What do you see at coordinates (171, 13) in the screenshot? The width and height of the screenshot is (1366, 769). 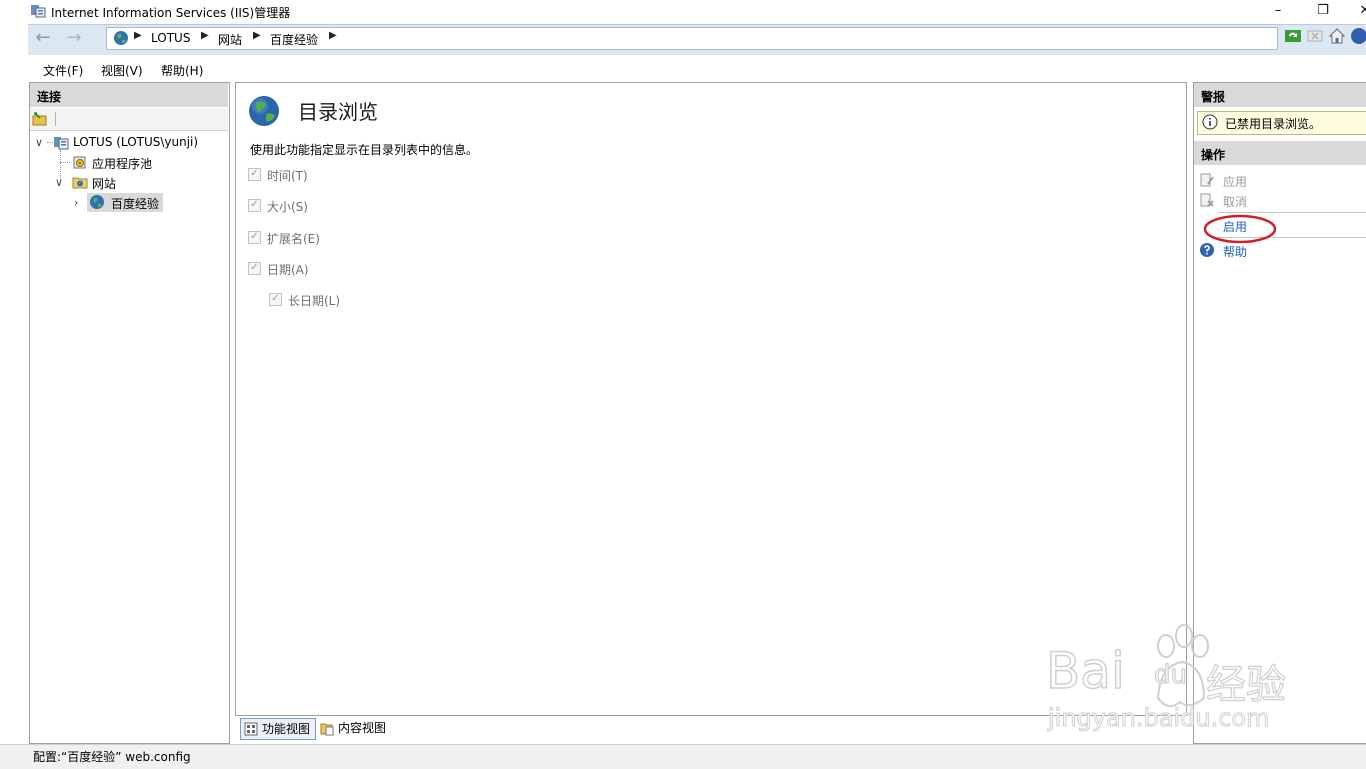 I see `window-title: Internet Information Services (IIS)管理器` at bounding box center [171, 13].